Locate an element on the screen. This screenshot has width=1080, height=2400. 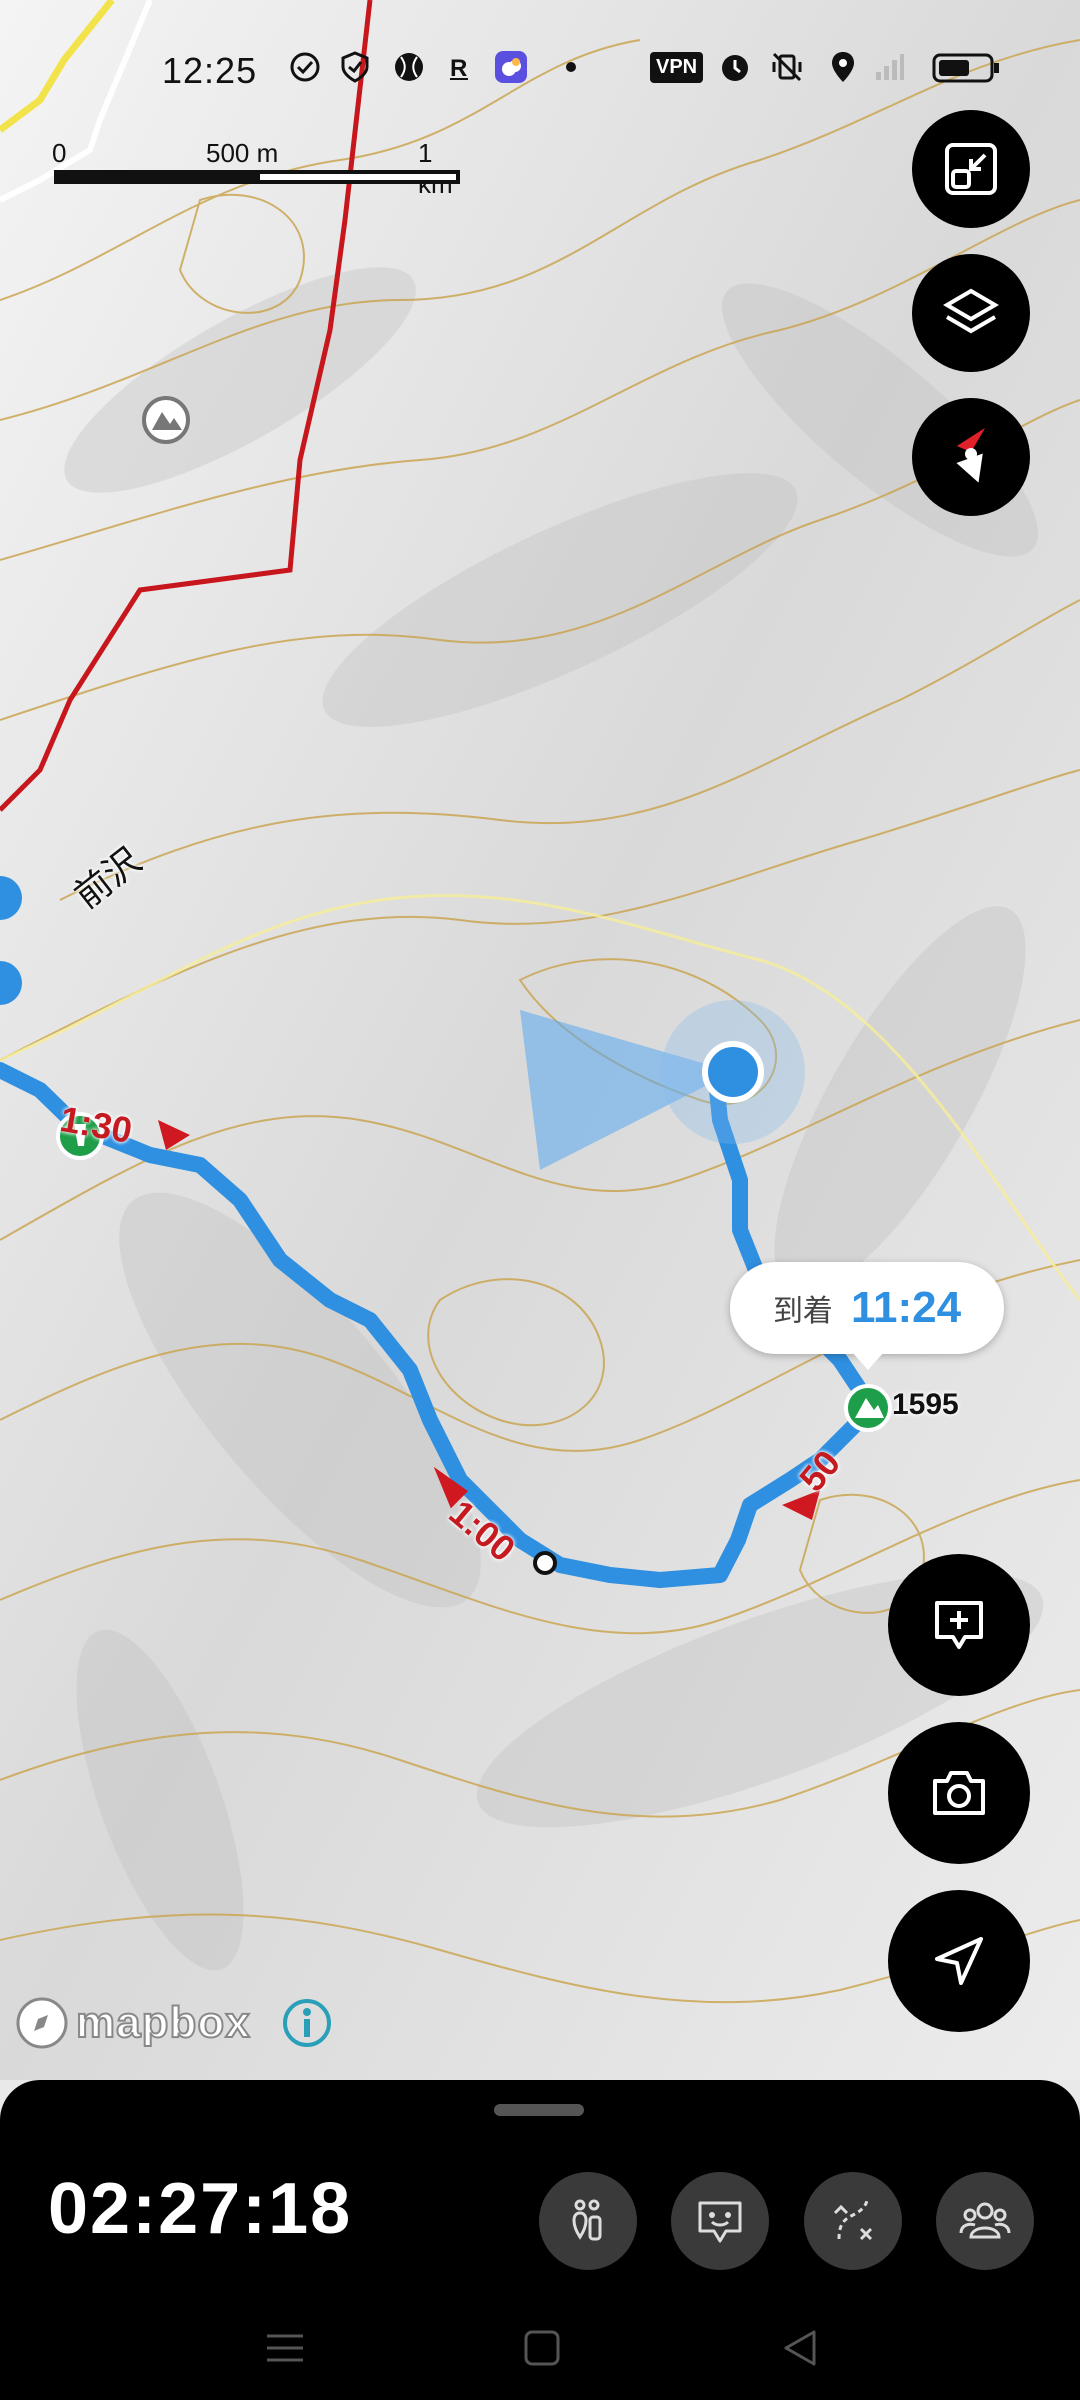
checkpoint-list-button is located at coordinates (588, 2221).